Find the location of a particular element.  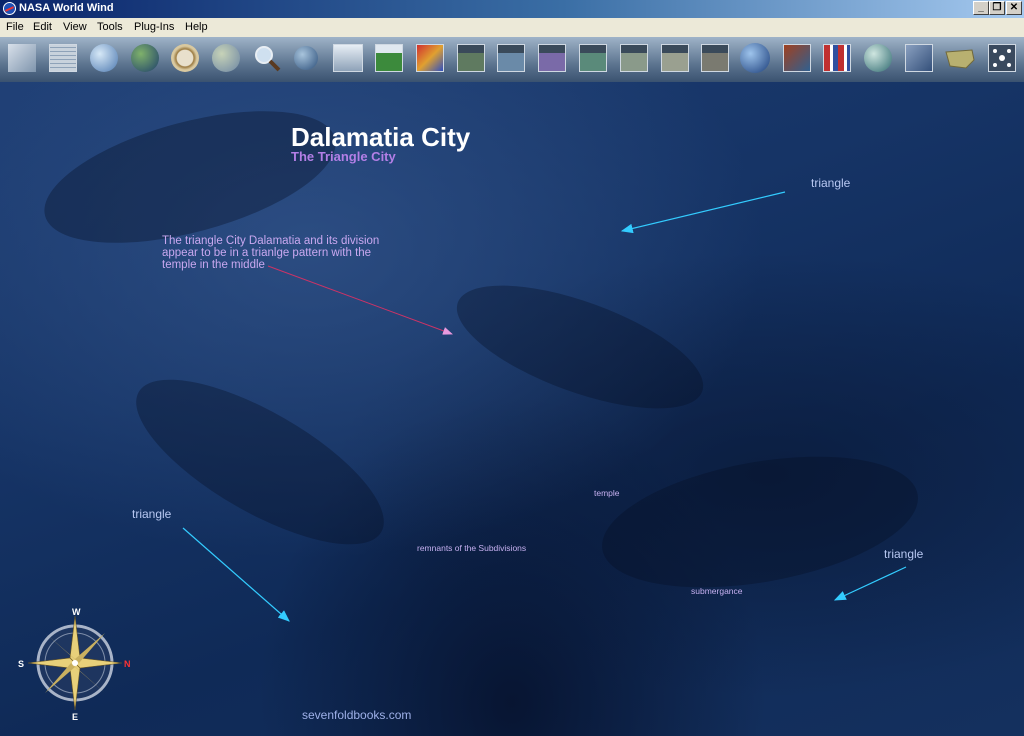

blue-marble-icon is located at coordinates (145, 58).